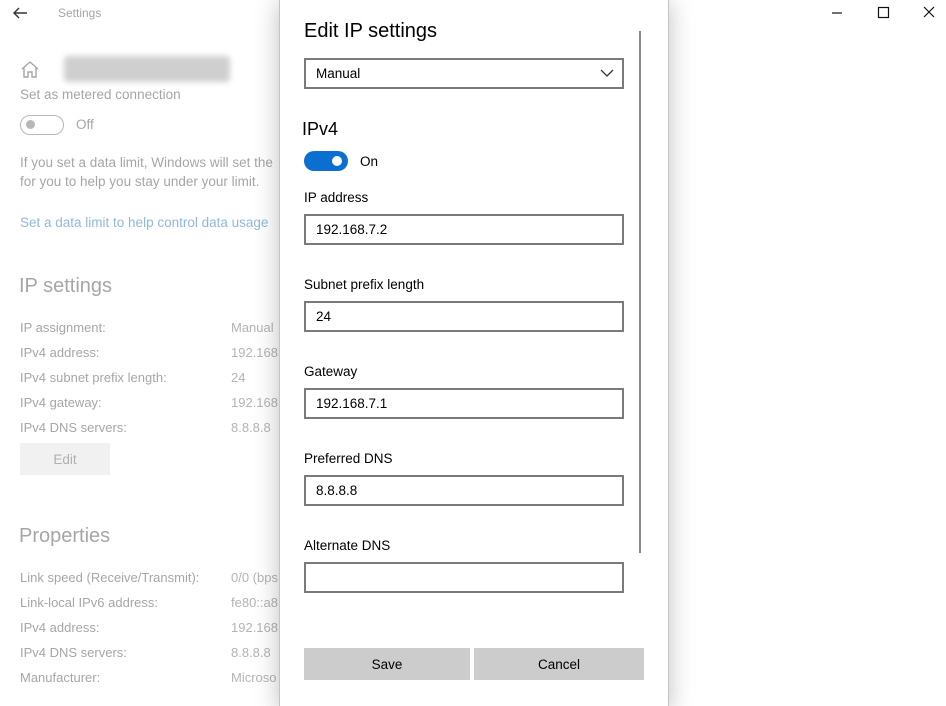 This screenshot has width=946, height=706. Describe the element at coordinates (326, 161) in the screenshot. I see `ipv4-toggle` at that location.